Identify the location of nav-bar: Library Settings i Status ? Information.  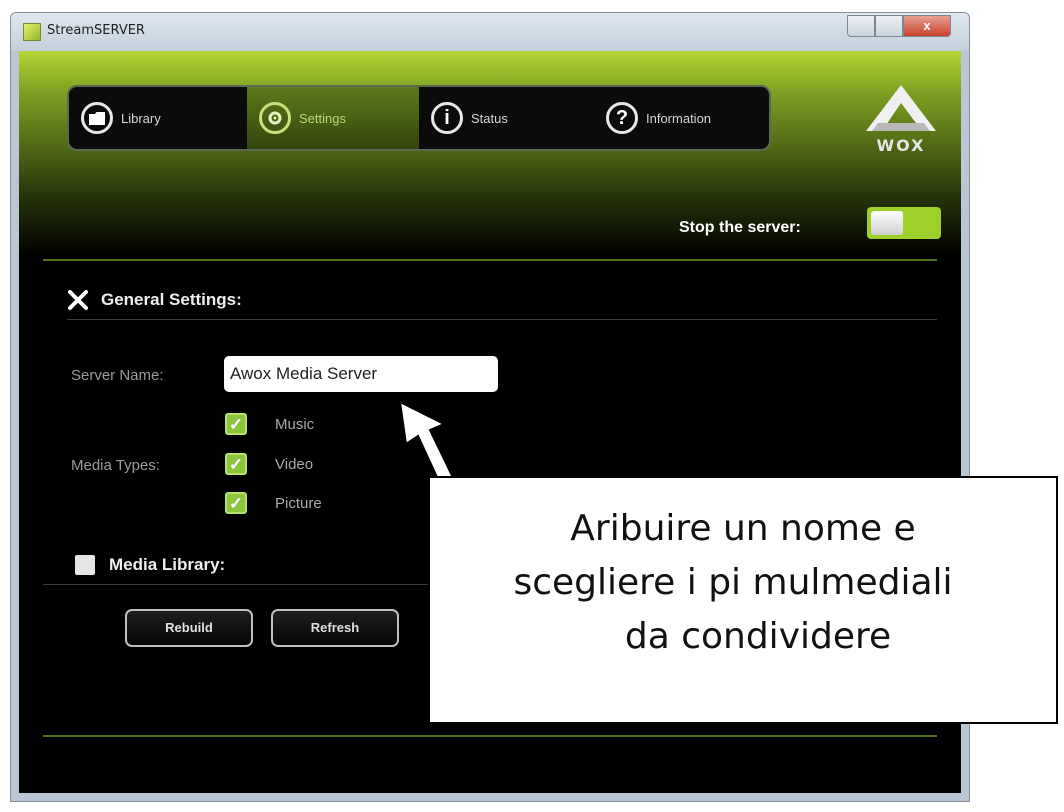
(419, 118).